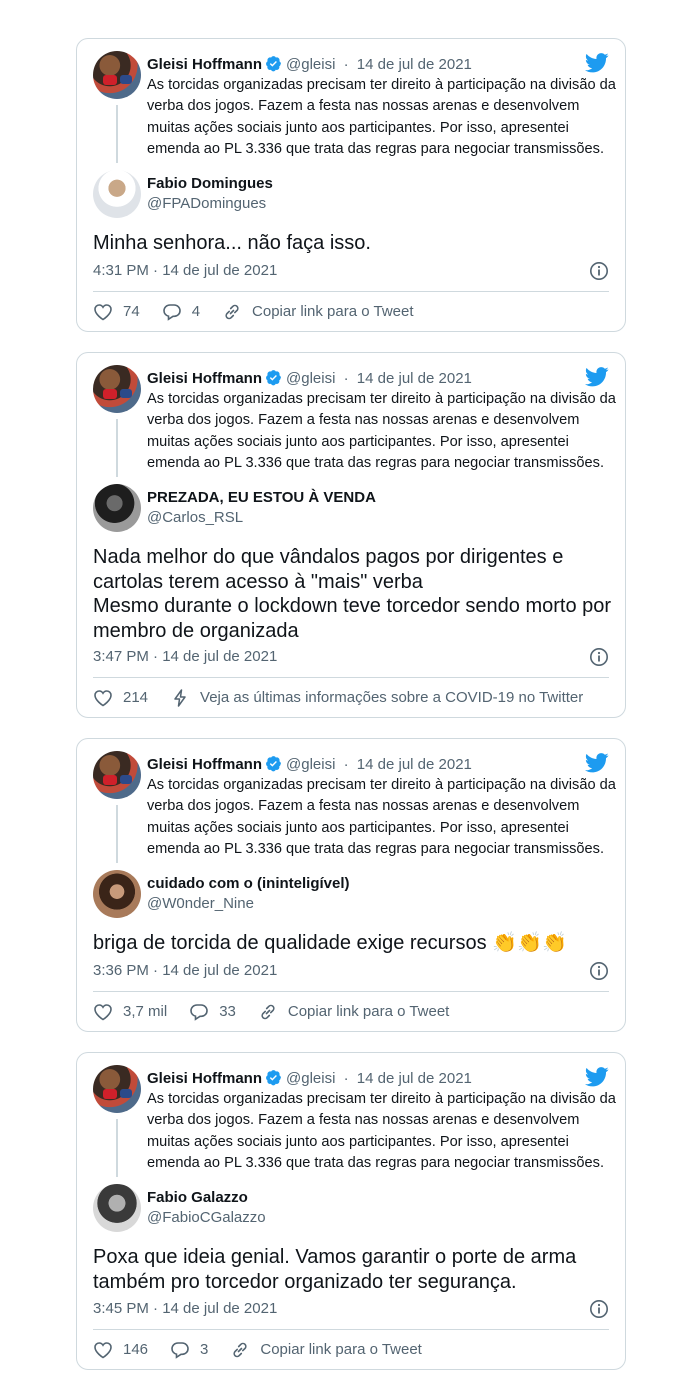  What do you see at coordinates (136, 1349) in the screenshot?
I see `like-count: 146` at bounding box center [136, 1349].